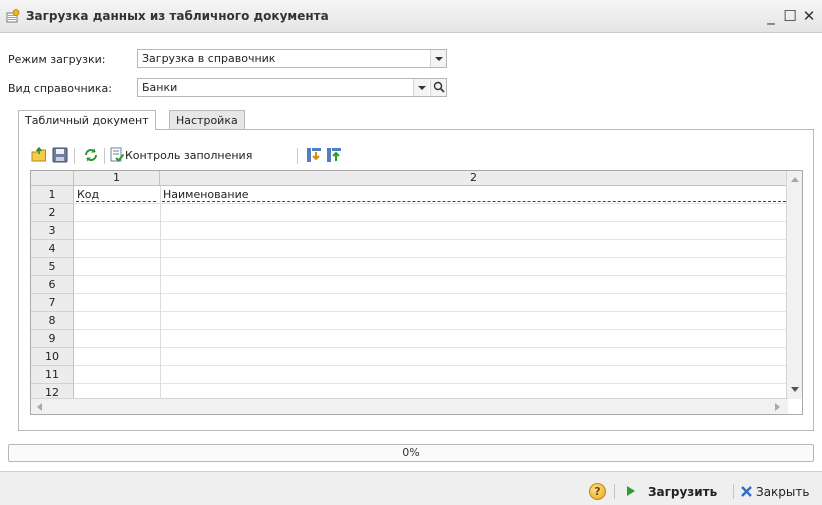 Image resolution: width=822 pixels, height=505 pixels. What do you see at coordinates (292, 87) in the screenshot?
I see `catalog-select: Банки` at bounding box center [292, 87].